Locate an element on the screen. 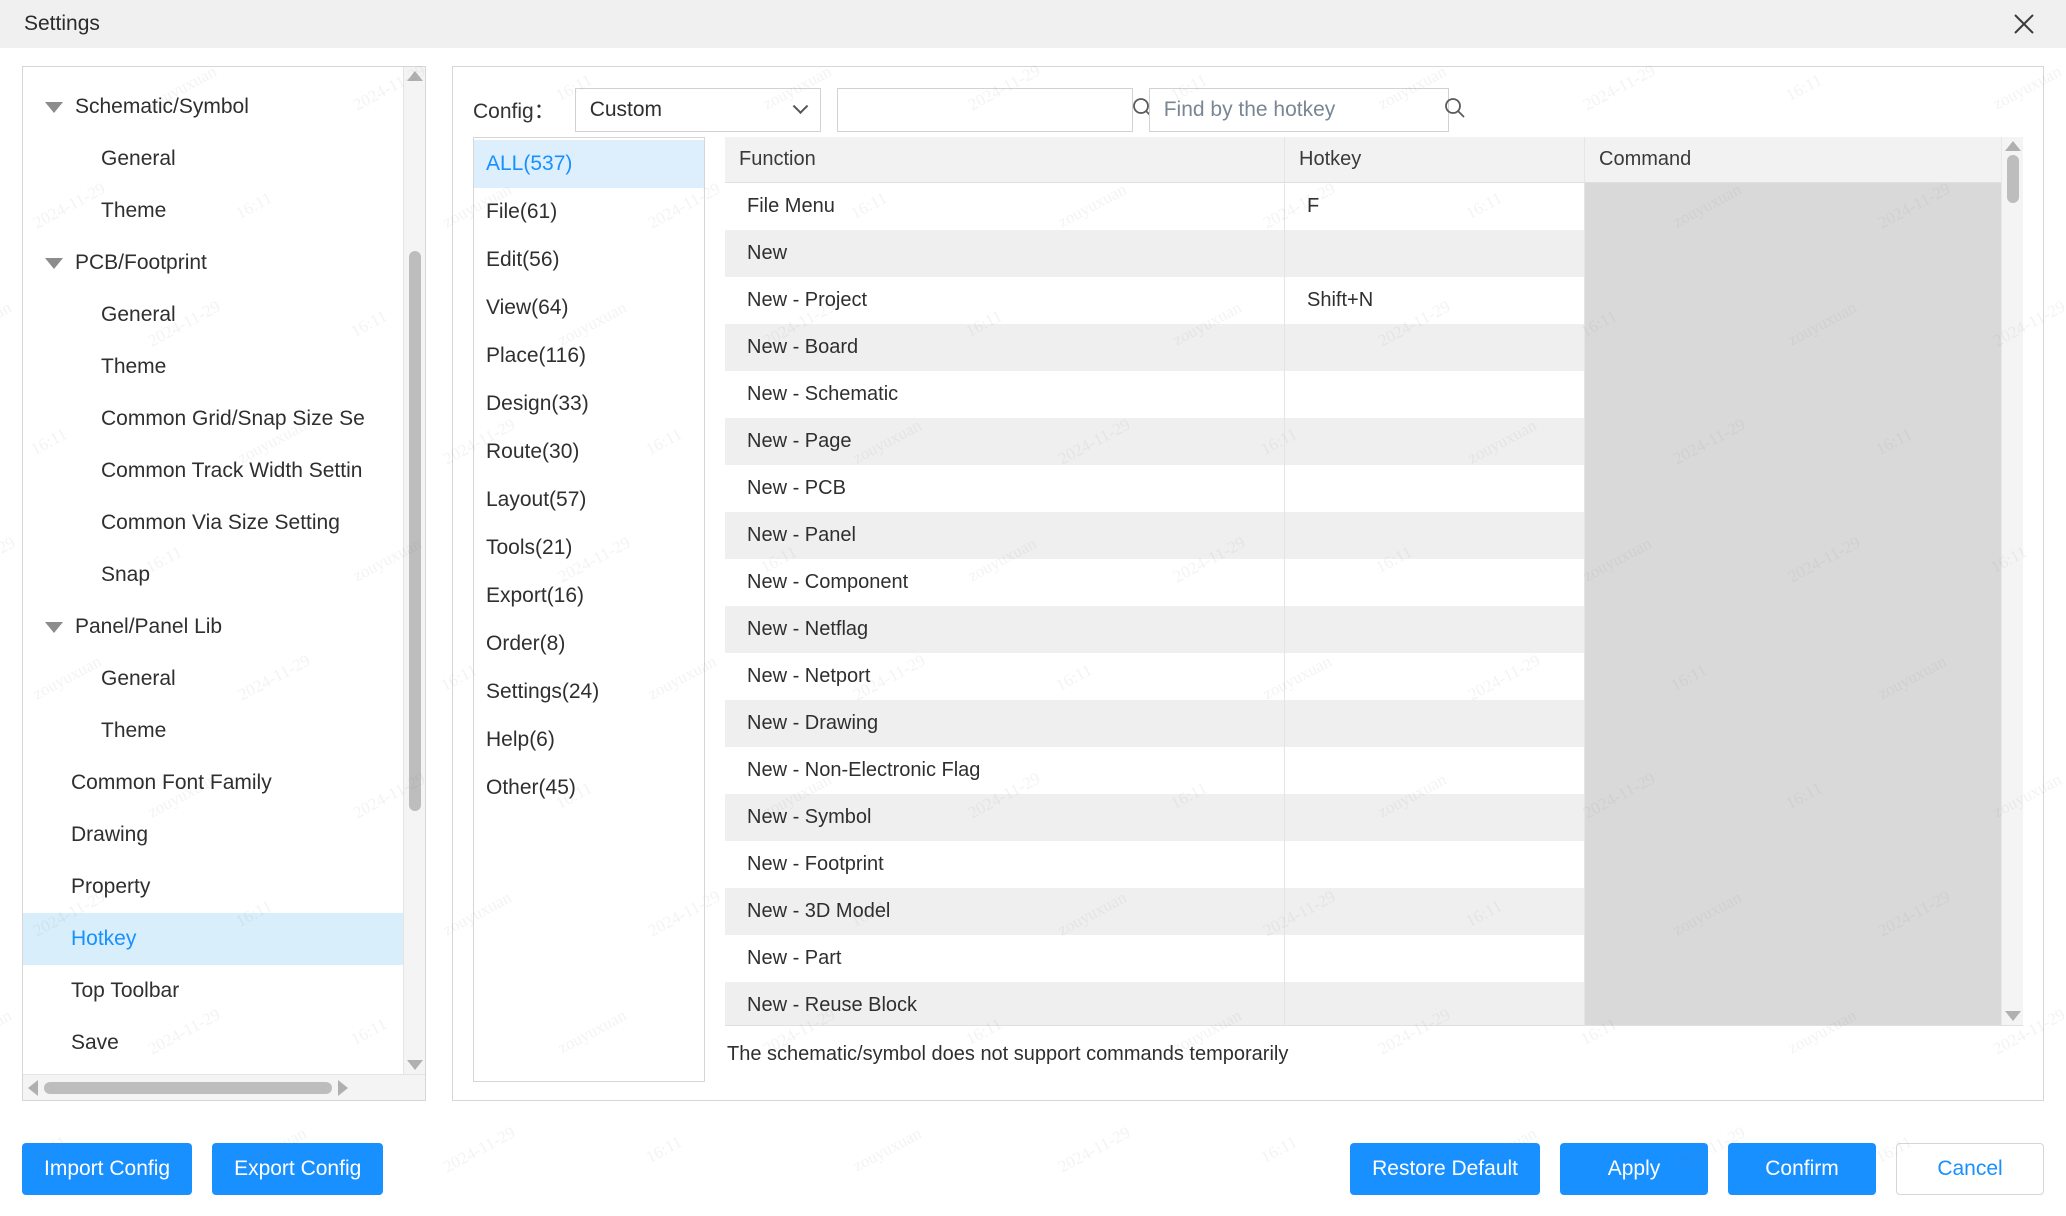  table-row: New - Drawing is located at coordinates (1363, 723).